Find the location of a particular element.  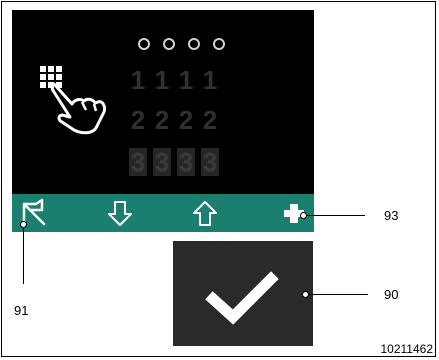

document-number: 10211462 is located at coordinates (407, 349).